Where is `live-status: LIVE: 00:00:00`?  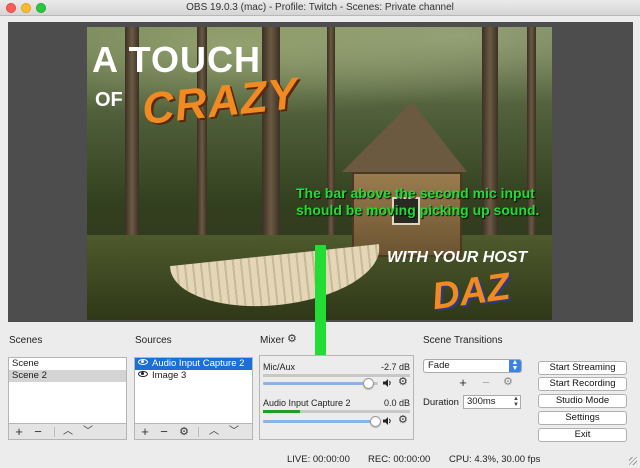 live-status: LIVE: 00:00:00 is located at coordinates (318, 459).